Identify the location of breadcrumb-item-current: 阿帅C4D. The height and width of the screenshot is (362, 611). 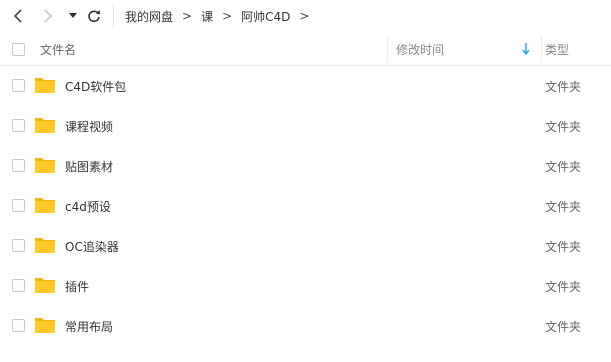
(265, 16).